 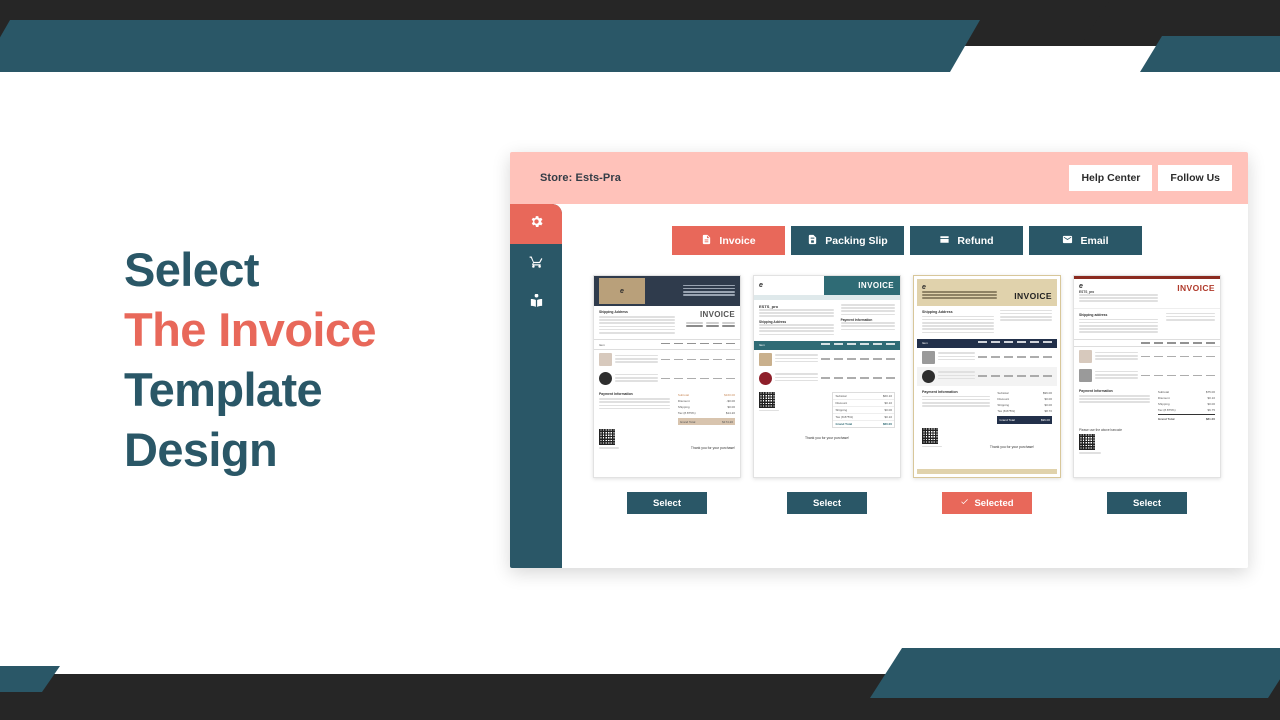 What do you see at coordinates (1075, 673) in the screenshot?
I see `bottom-teal-band` at bounding box center [1075, 673].